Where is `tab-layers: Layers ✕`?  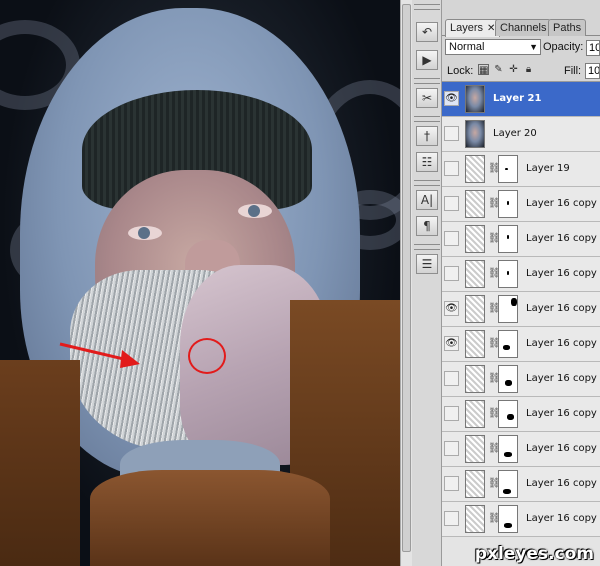 tab-layers: Layers ✕ is located at coordinates (473, 28).